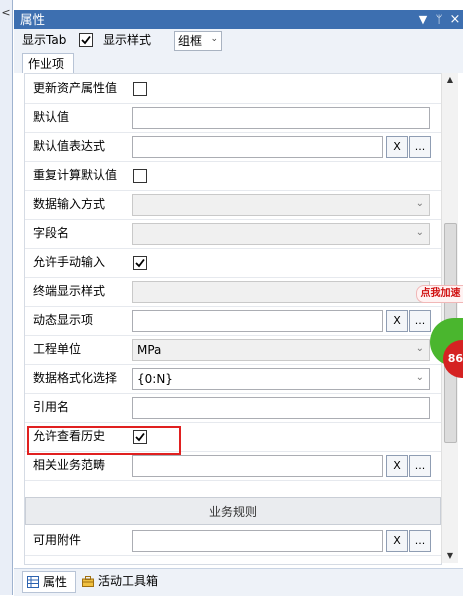 The width and height of the screenshot is (463, 596). Describe the element at coordinates (238, 582) in the screenshot. I see `bottom-tab-bar: 属性 活动工具箱` at that location.